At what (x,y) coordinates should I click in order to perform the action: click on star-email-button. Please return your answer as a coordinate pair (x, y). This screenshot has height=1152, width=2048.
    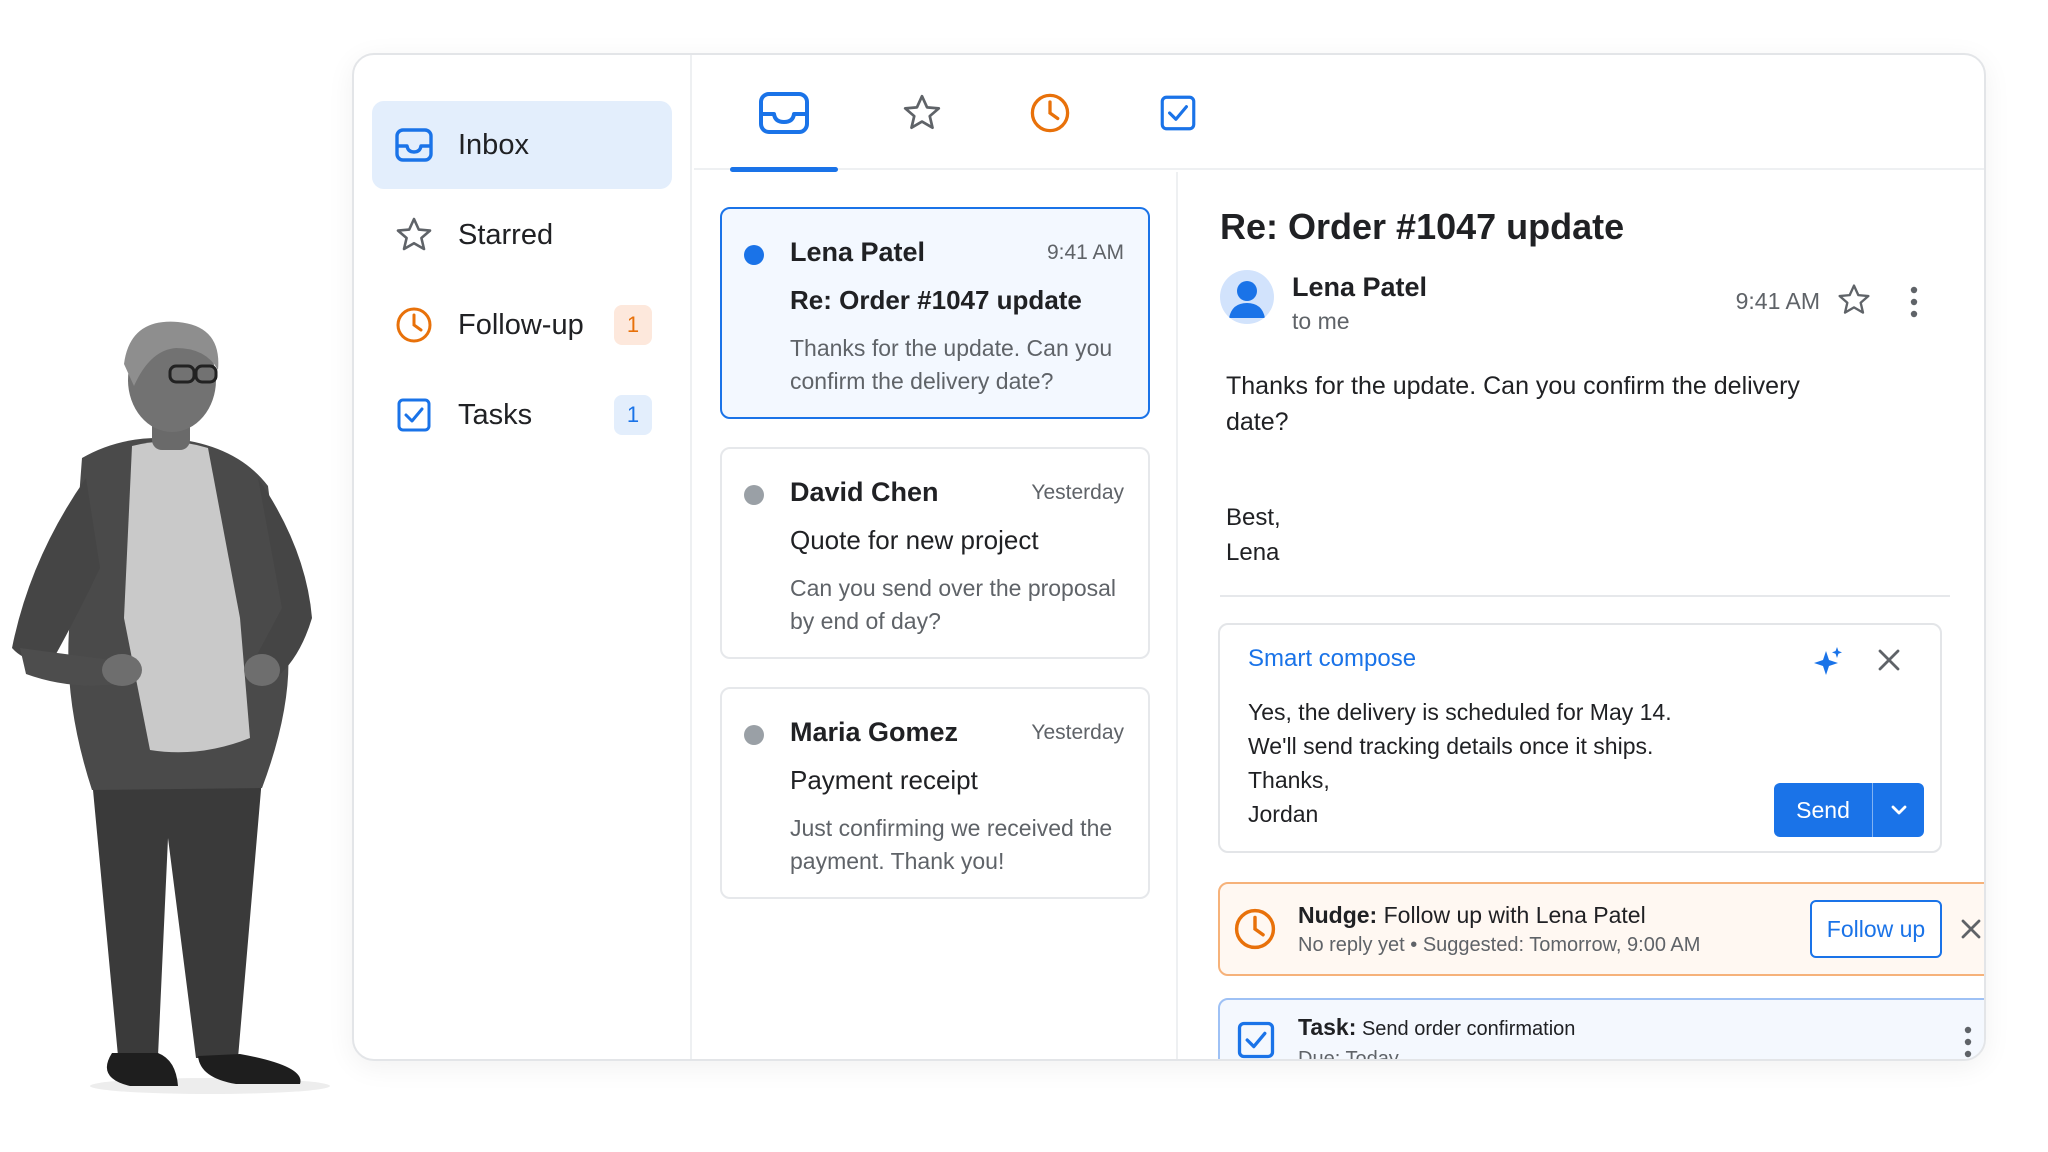
    Looking at the image, I should click on (1856, 302).